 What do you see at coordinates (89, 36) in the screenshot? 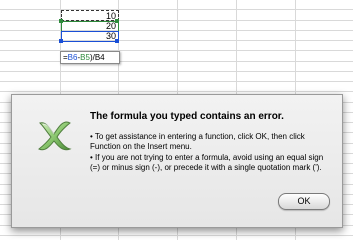
I see `cell-b6: 30` at bounding box center [89, 36].